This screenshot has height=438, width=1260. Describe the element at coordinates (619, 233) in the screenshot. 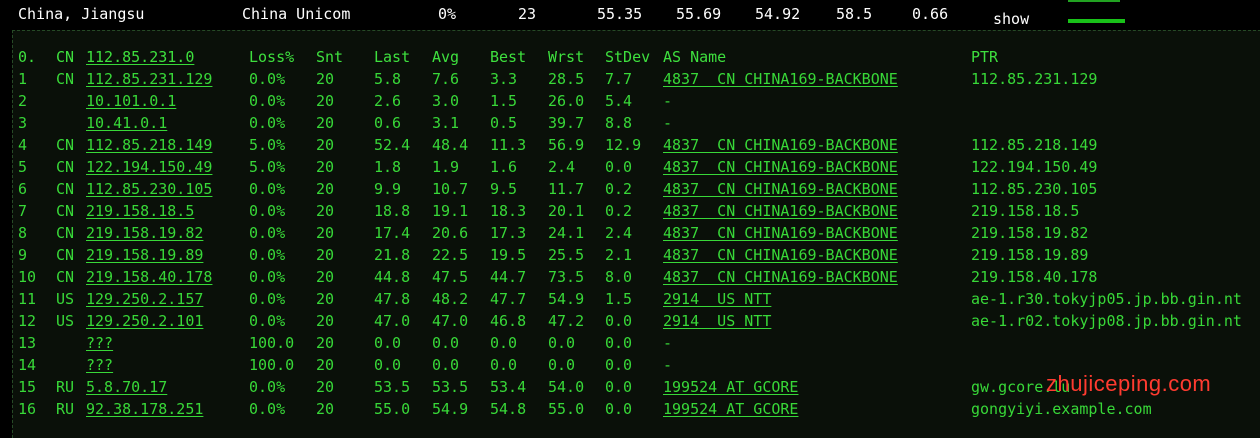

I see `stdev-value: 2.4` at that location.